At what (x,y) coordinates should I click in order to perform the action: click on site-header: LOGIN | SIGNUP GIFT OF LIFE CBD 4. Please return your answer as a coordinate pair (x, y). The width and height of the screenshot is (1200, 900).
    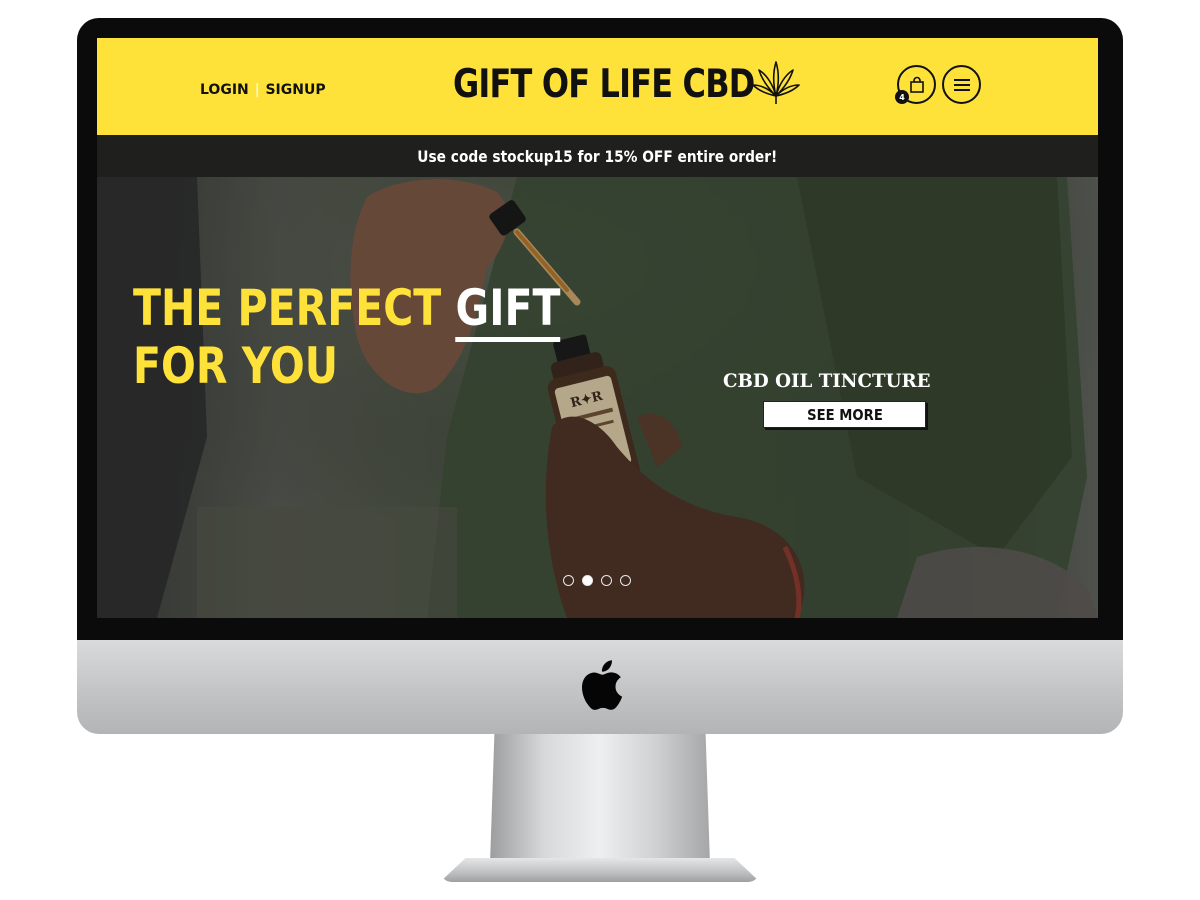
    Looking at the image, I should click on (597, 86).